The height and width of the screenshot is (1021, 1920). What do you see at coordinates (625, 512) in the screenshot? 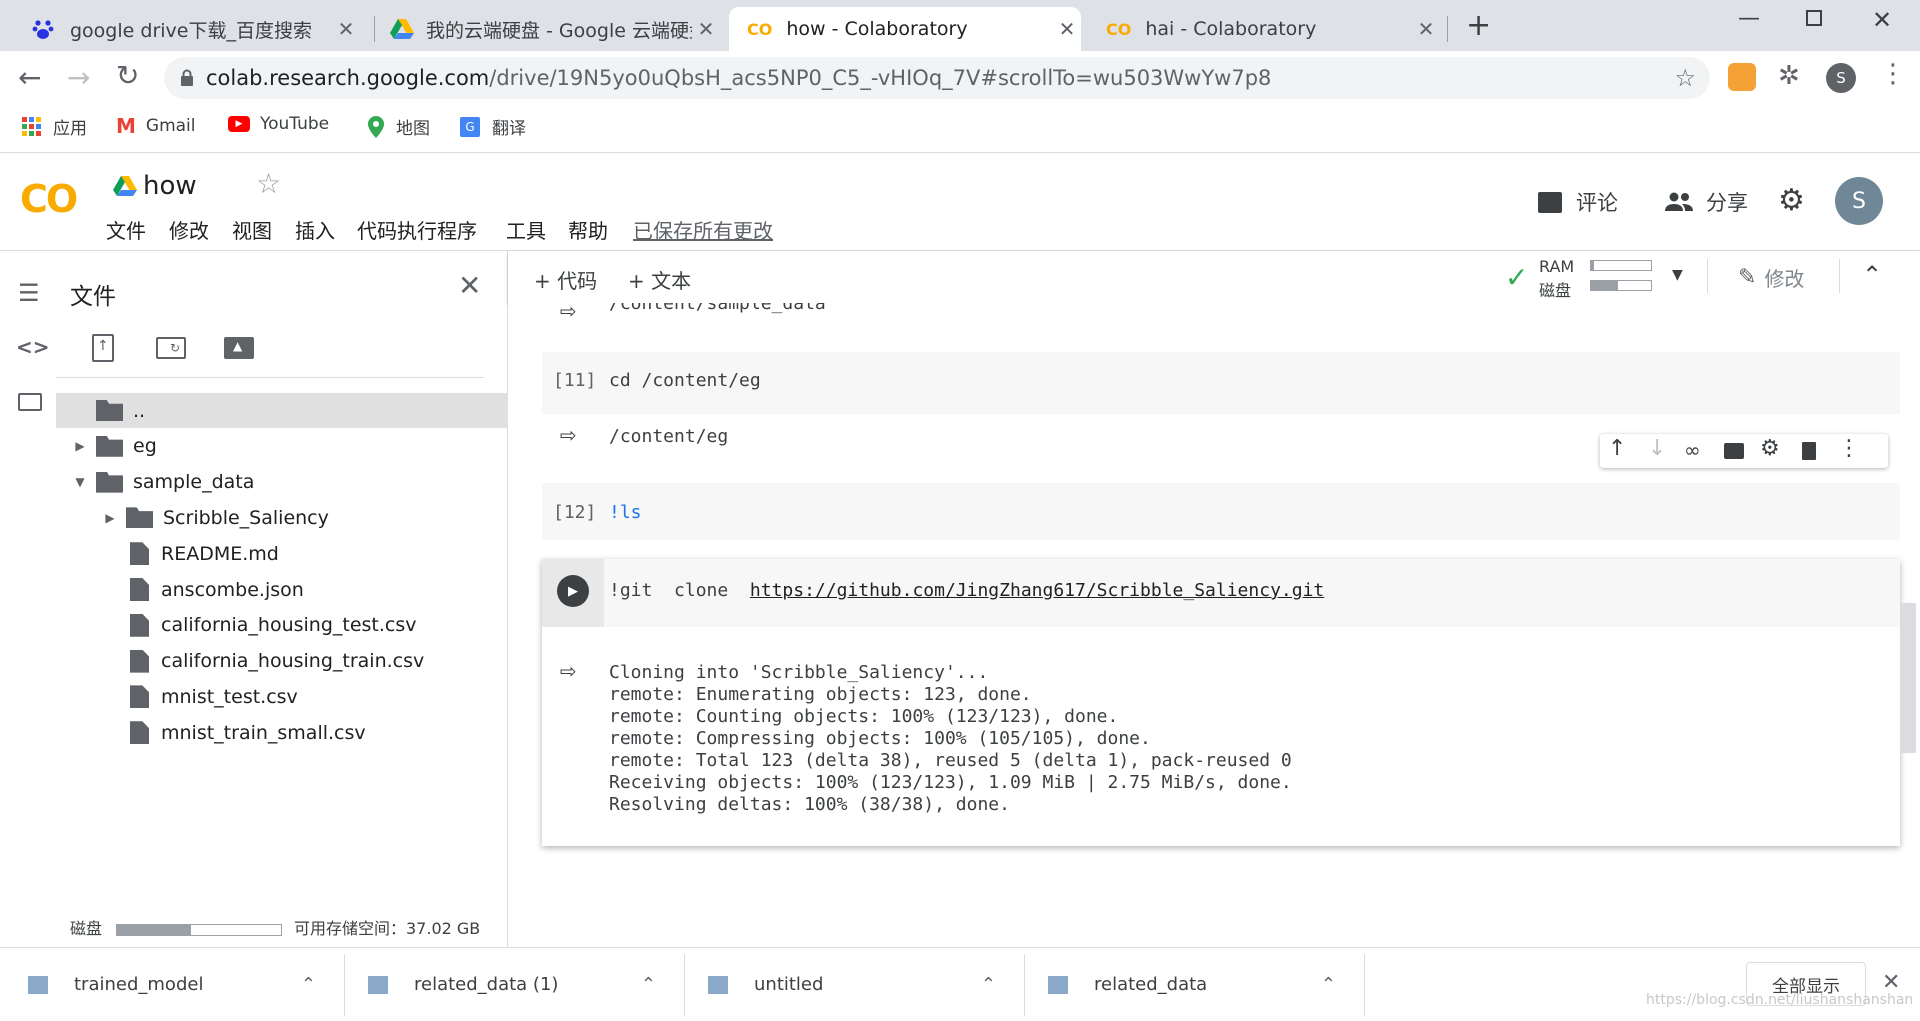
I see `cell-code: !ls` at bounding box center [625, 512].